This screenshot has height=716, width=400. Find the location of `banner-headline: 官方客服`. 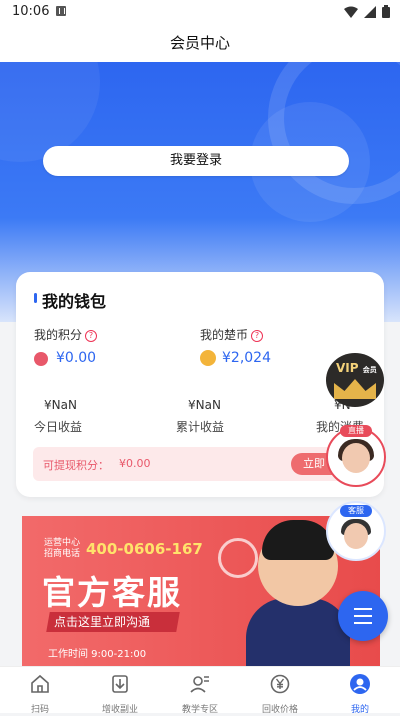

banner-headline: 官方客服 is located at coordinates (112, 592).